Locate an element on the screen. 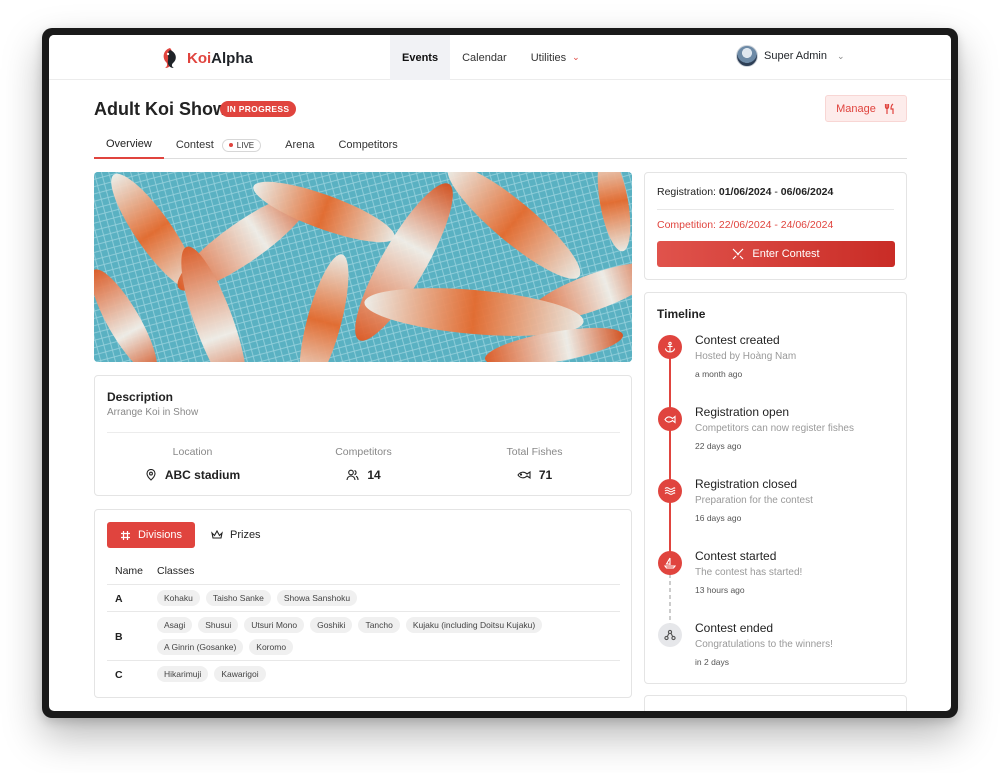 The width and height of the screenshot is (1000, 773). class-chip: Showa Sanshoku is located at coordinates (317, 598).